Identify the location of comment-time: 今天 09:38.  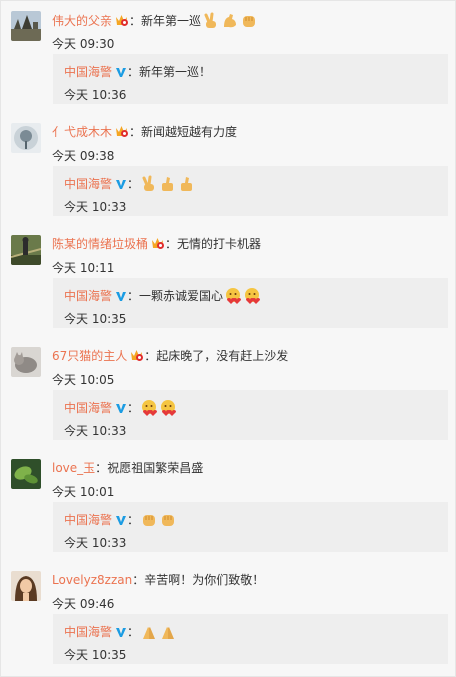
(83, 156).